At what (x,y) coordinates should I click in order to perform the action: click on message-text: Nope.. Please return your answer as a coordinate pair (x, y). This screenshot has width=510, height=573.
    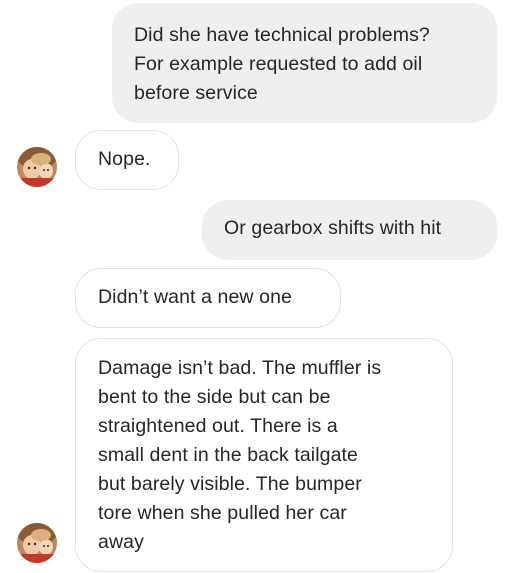
    Looking at the image, I should click on (124, 159).